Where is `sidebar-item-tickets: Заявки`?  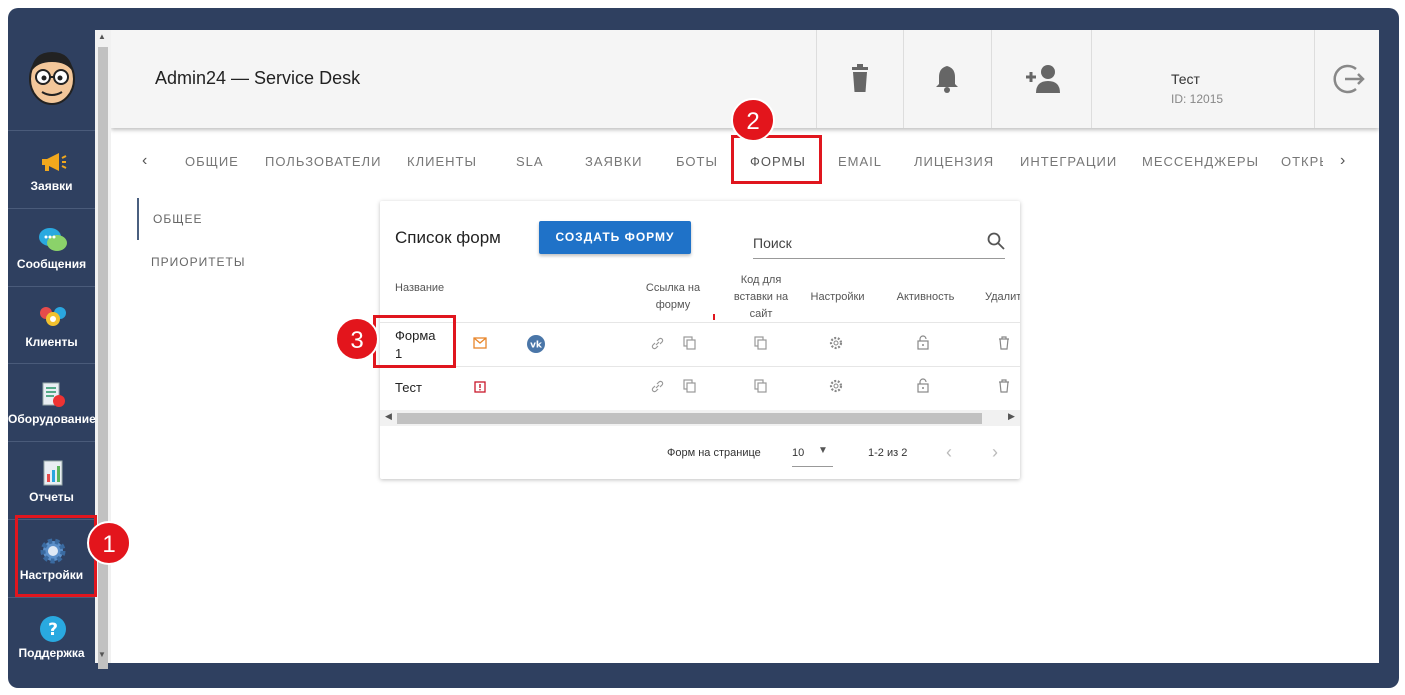 sidebar-item-tickets: Заявки is located at coordinates (51, 168).